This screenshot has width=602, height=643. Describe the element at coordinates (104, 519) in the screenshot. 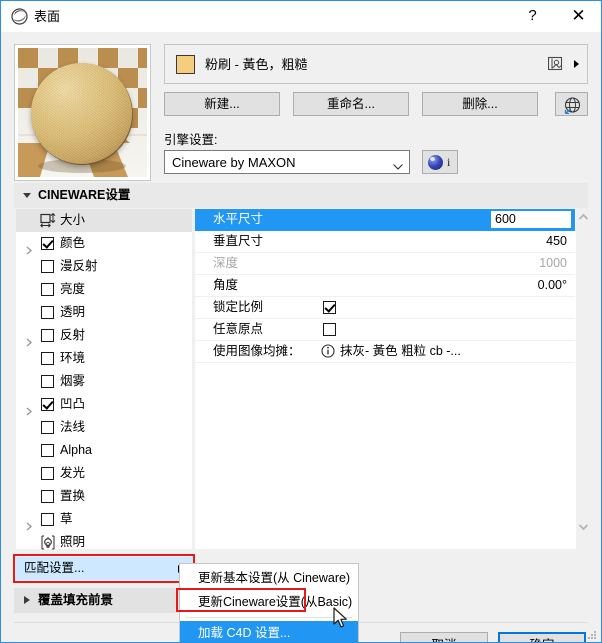

I see `tree-item: 草` at that location.